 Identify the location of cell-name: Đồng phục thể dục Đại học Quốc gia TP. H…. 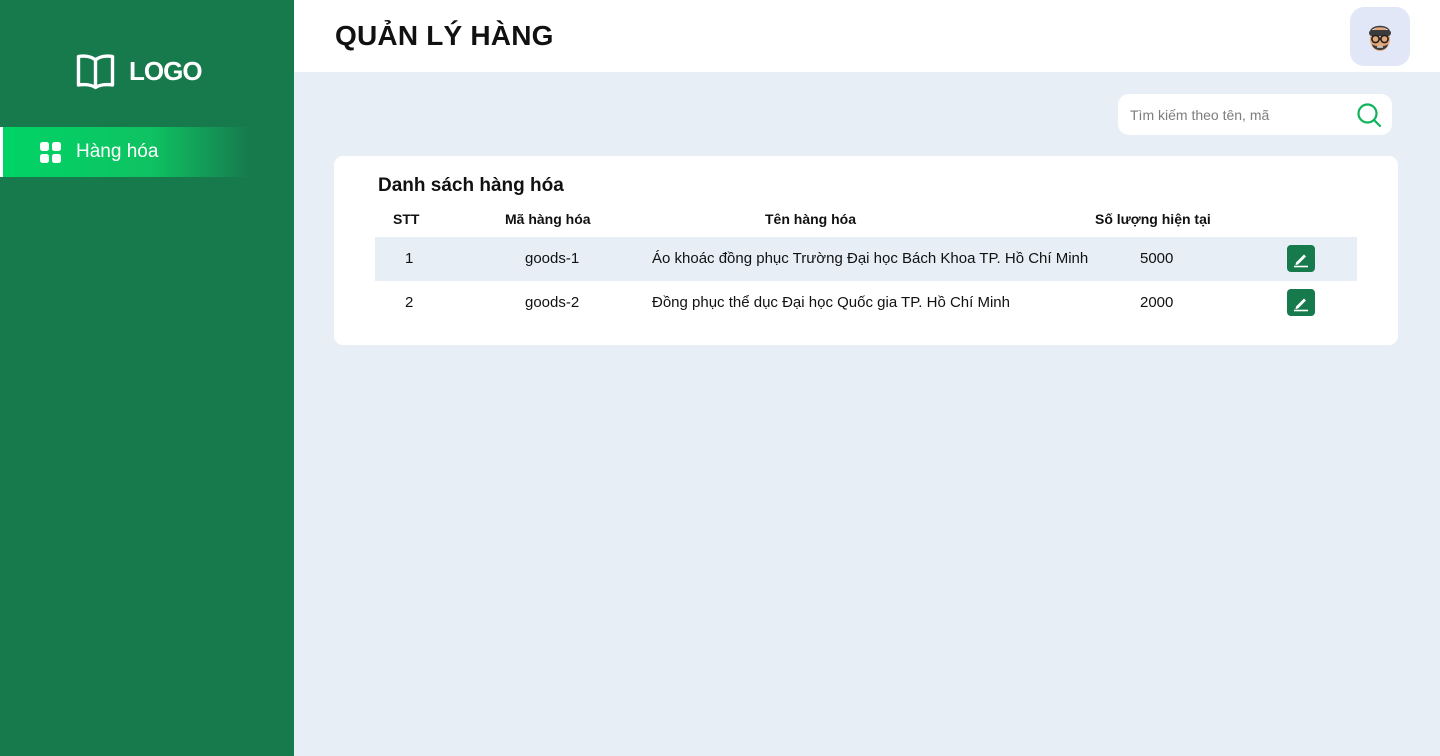
(831, 302).